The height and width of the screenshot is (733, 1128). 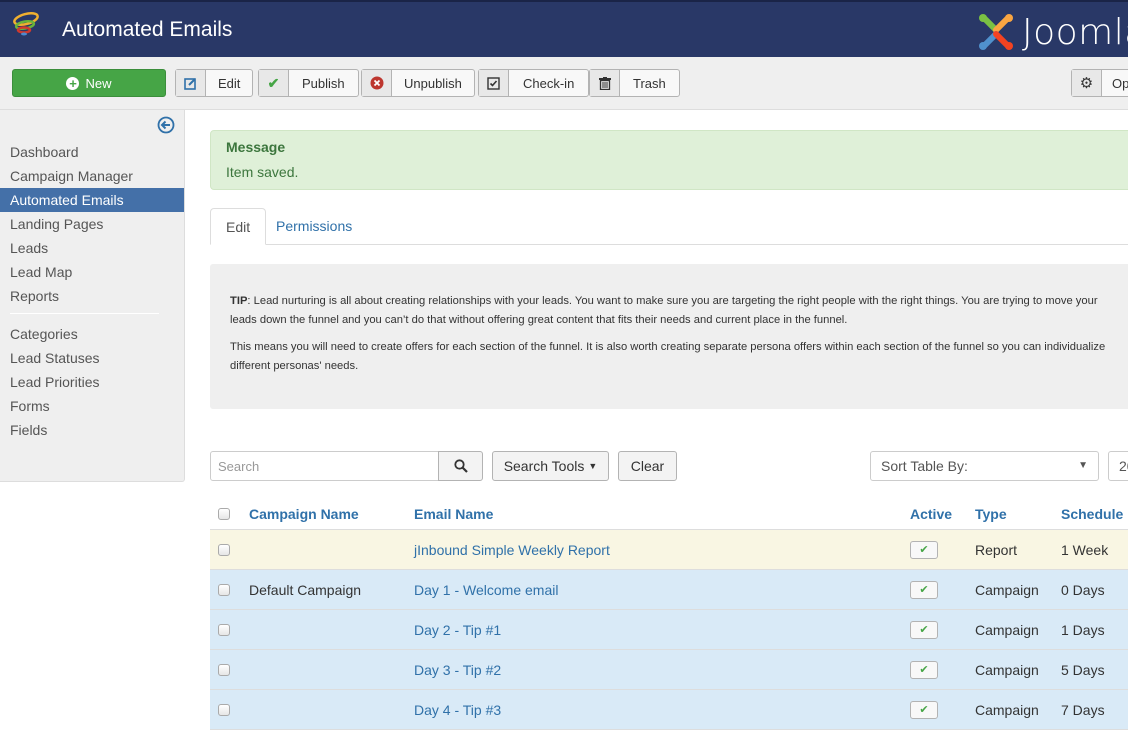 I want to click on email-schedule: 1 Days, so click(x=1083, y=629).